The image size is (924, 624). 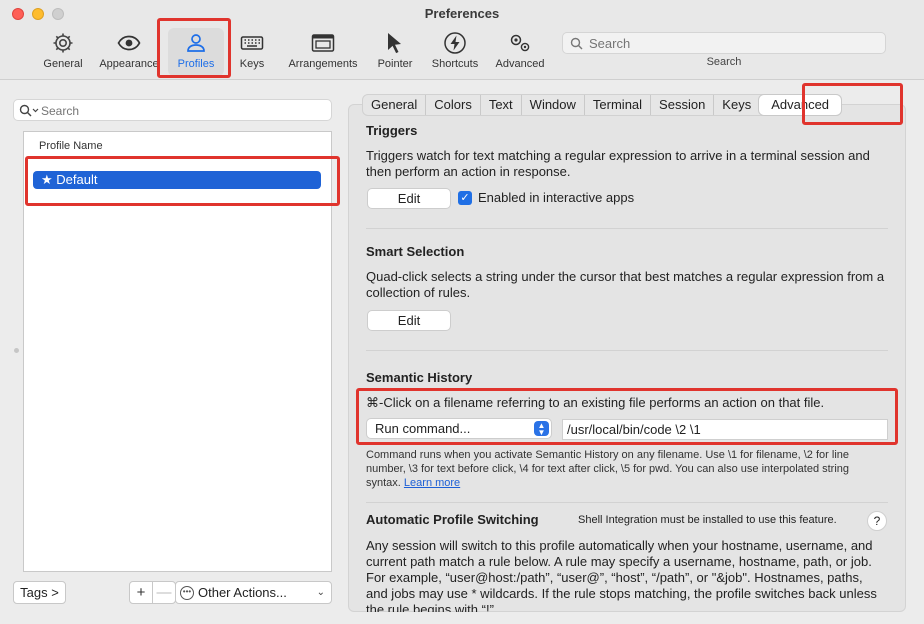 What do you see at coordinates (323, 42) in the screenshot?
I see `windows-icon` at bounding box center [323, 42].